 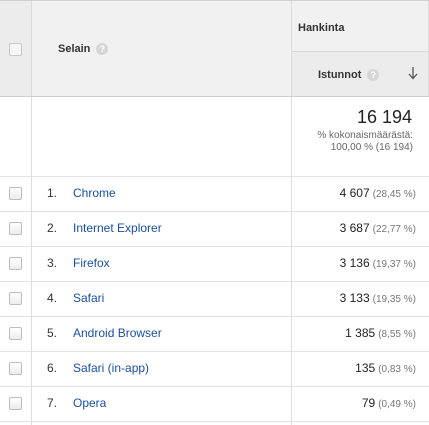 What do you see at coordinates (214, 193) in the screenshot?
I see `table-row: 1. Chrome 4 607 (28,45 %)` at bounding box center [214, 193].